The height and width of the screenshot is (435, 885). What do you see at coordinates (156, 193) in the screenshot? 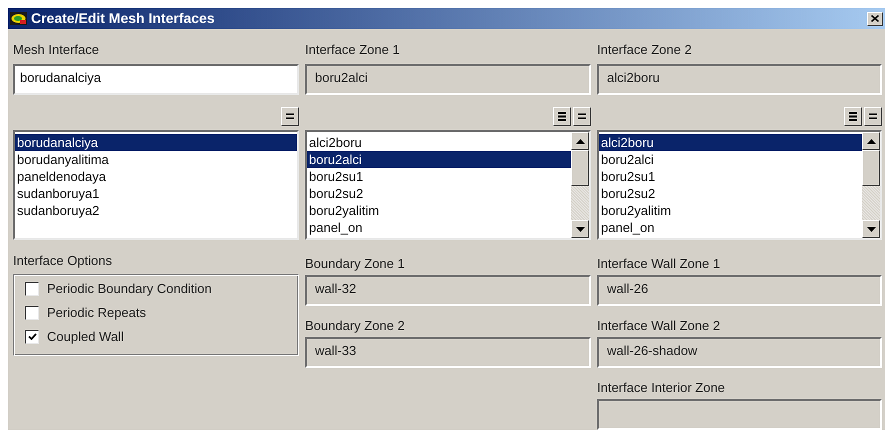
I see `list-item: sudanboruya1` at bounding box center [156, 193].